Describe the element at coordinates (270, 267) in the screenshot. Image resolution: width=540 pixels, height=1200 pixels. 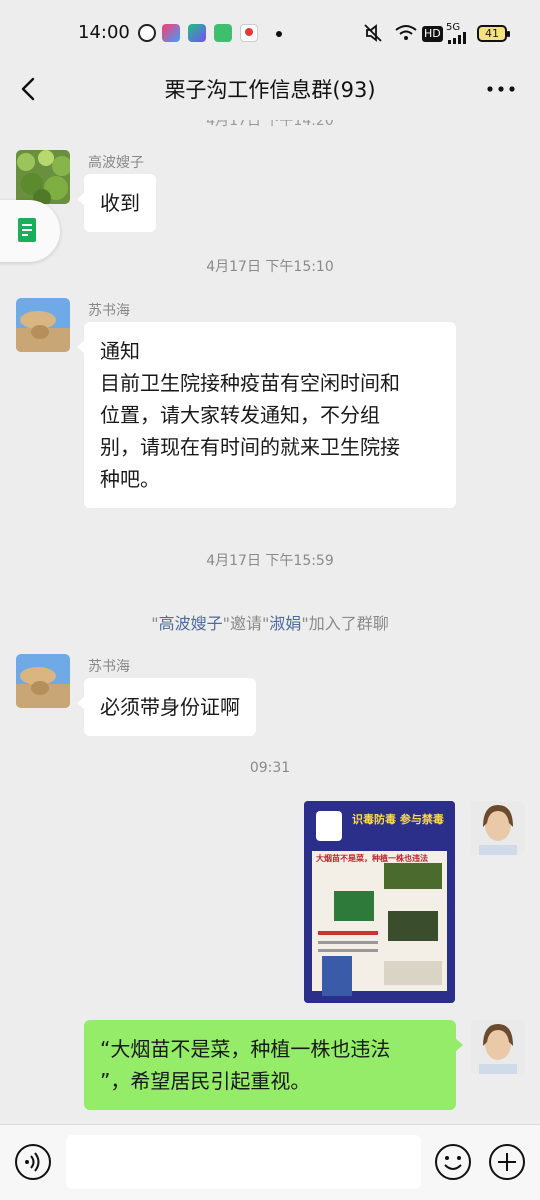
I see `timestamp: 4月17日 下午15:10` at that location.